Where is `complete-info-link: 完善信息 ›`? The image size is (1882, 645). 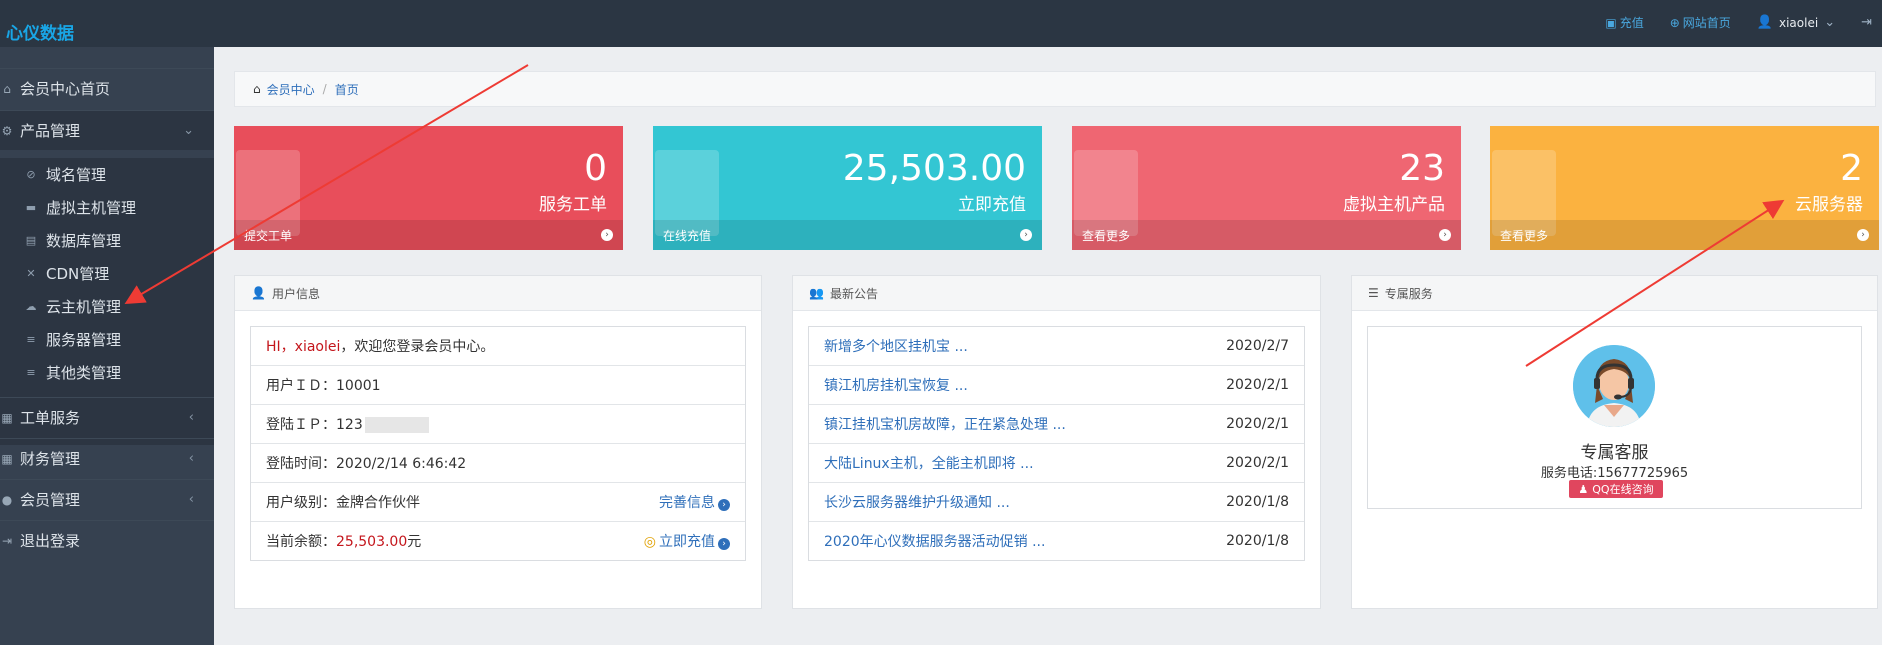
complete-info-link: 完善信息 › is located at coordinates (694, 502).